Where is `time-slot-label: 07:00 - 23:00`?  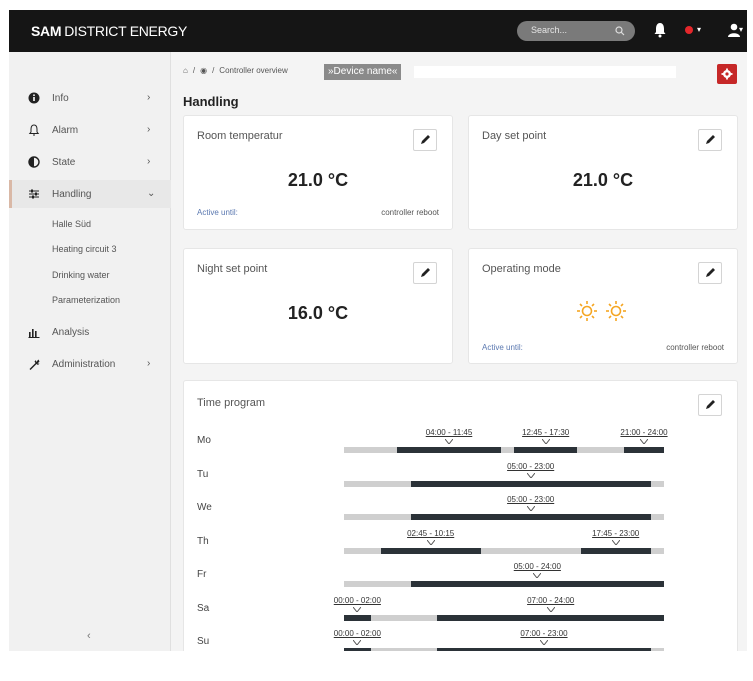
time-slot-label: 07:00 - 23:00 is located at coordinates (544, 633).